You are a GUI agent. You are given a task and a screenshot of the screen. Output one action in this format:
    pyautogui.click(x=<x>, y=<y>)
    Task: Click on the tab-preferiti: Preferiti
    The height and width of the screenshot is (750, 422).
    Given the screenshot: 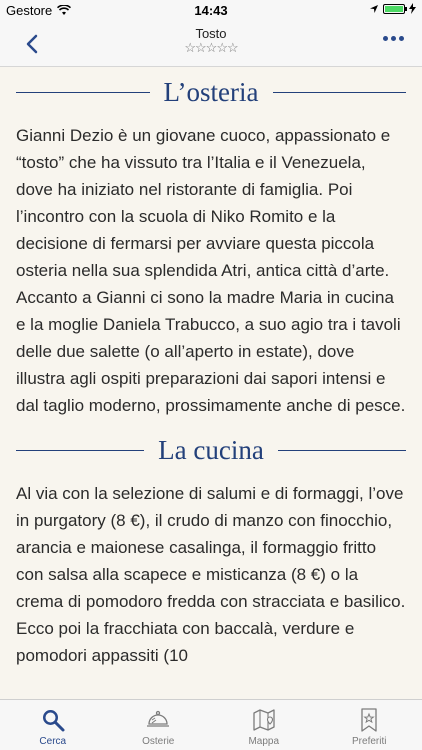 What is the action you would take?
    pyautogui.click(x=369, y=725)
    